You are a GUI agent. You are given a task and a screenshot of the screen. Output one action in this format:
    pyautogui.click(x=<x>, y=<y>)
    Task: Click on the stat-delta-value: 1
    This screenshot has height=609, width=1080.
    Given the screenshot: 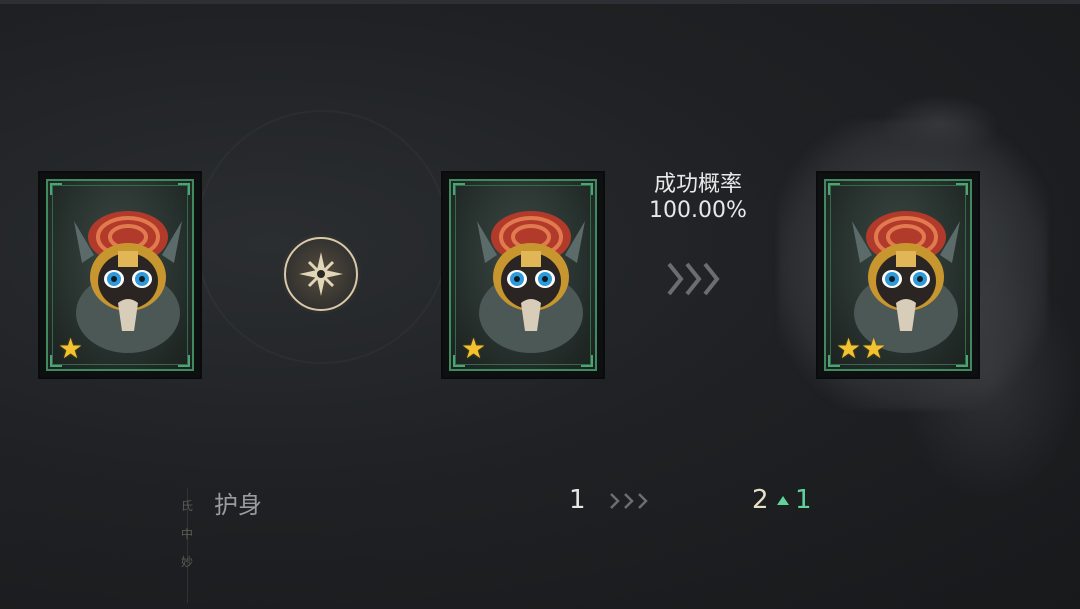 What is the action you would take?
    pyautogui.click(x=803, y=500)
    